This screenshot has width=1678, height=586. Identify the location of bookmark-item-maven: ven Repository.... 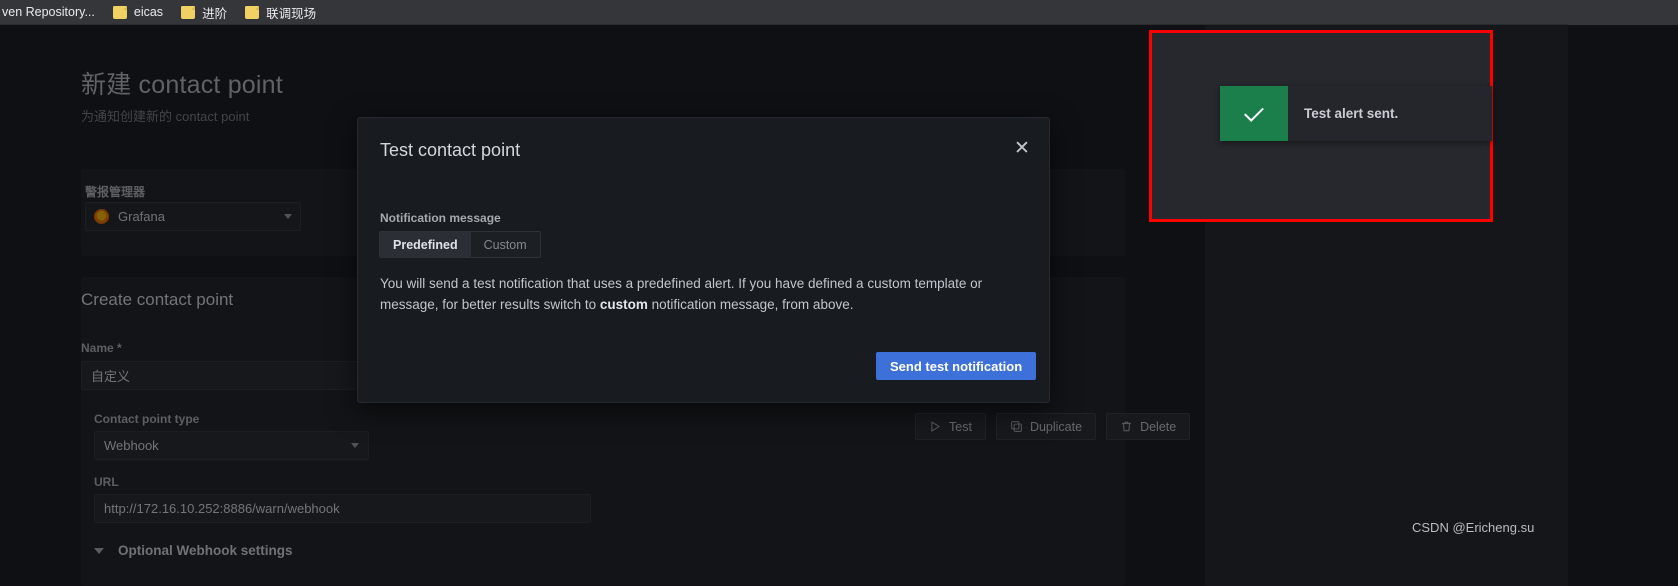
(52, 12).